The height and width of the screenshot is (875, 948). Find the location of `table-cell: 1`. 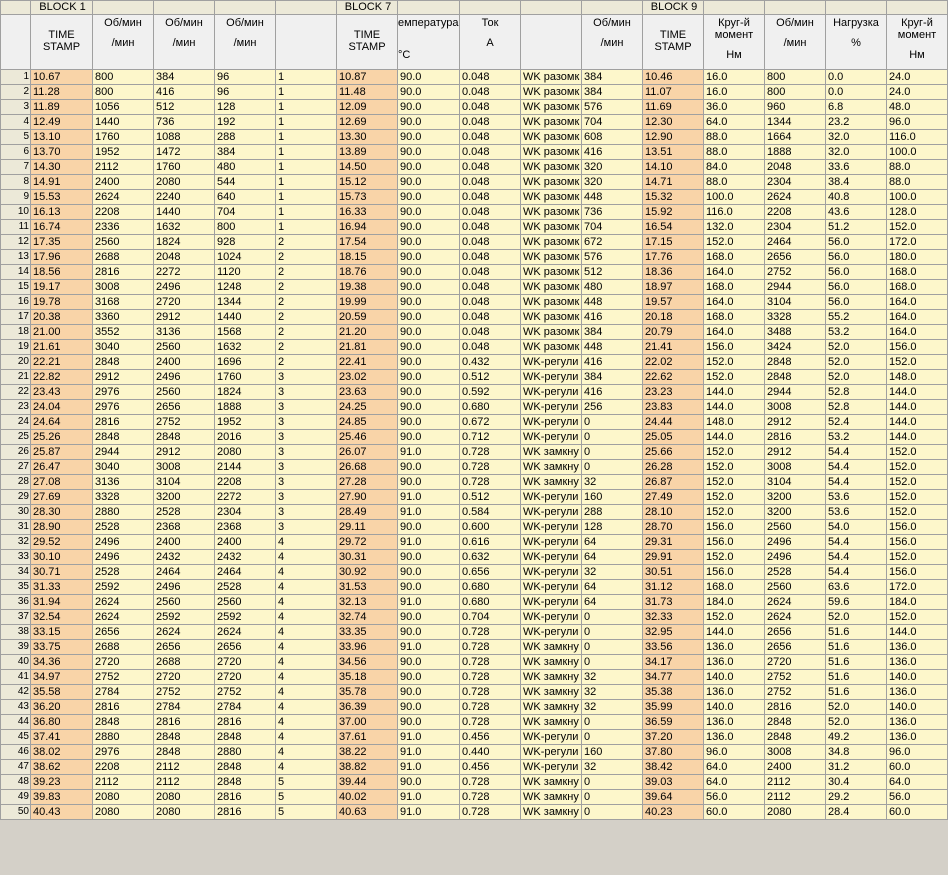

table-cell: 1 is located at coordinates (306, 107).